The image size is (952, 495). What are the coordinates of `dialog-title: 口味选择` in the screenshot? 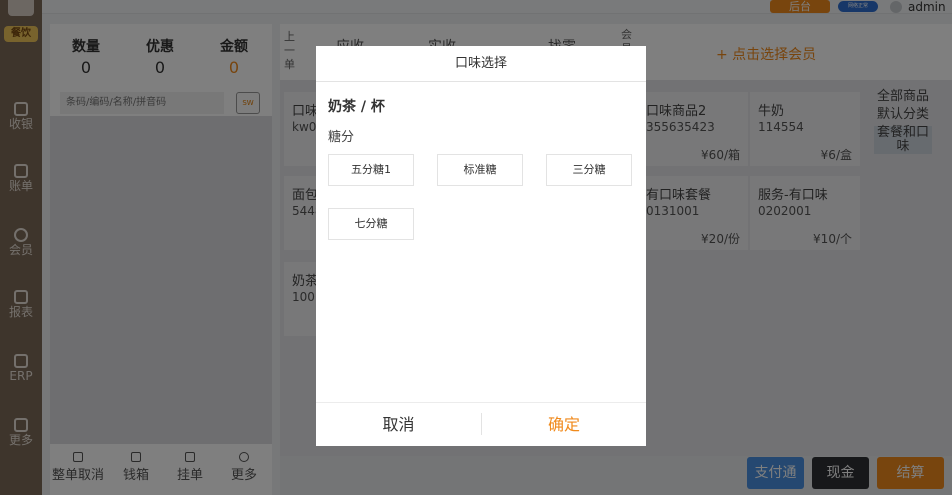 It's located at (481, 64).